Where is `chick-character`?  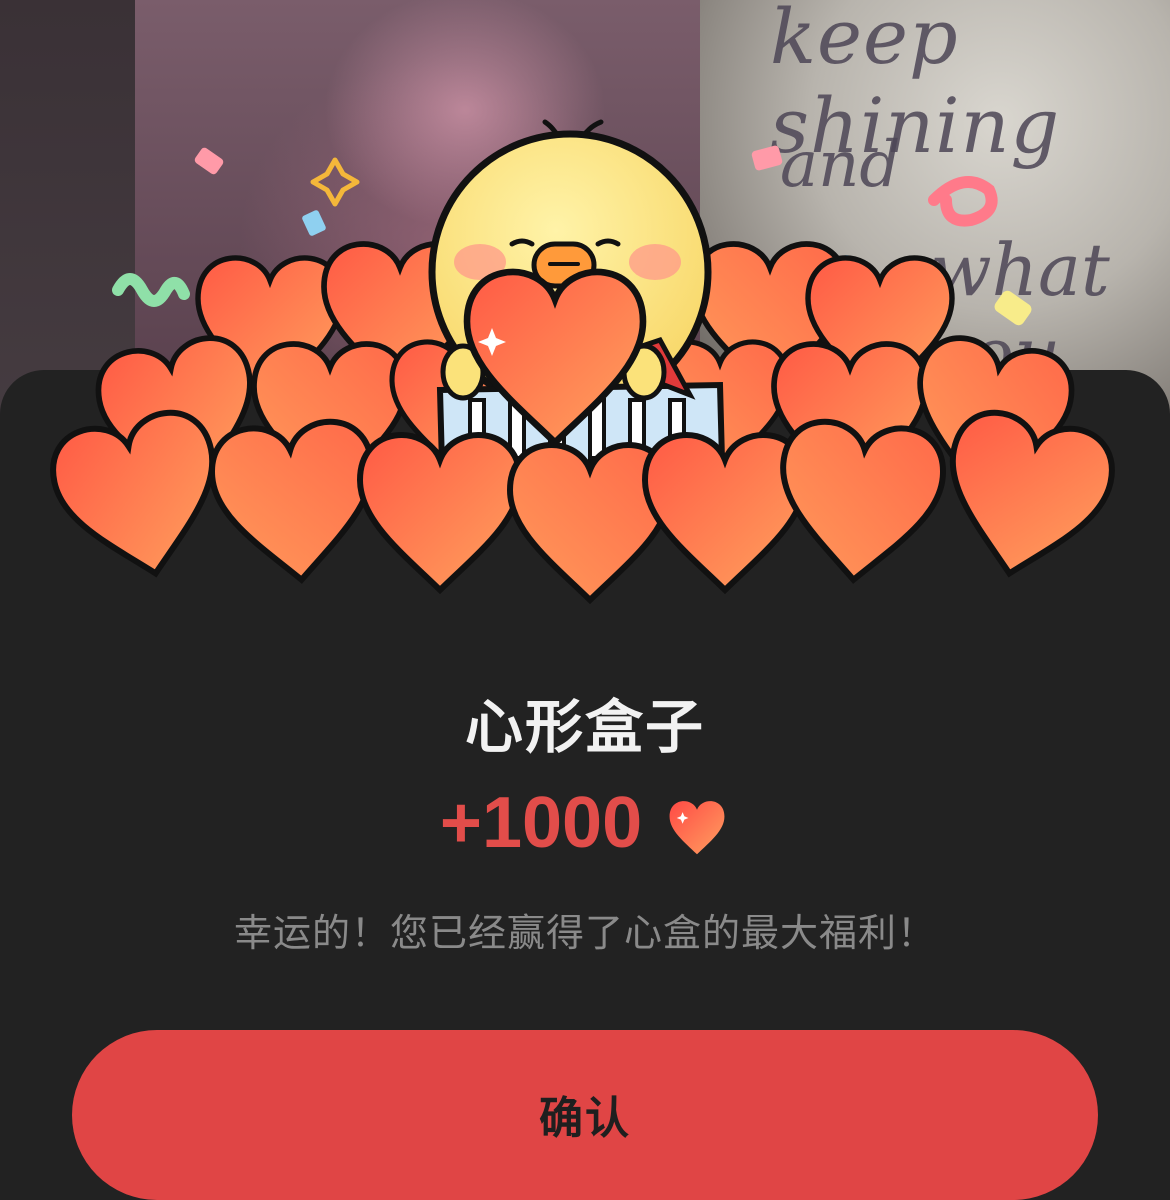
chick-character is located at coordinates (577, 294).